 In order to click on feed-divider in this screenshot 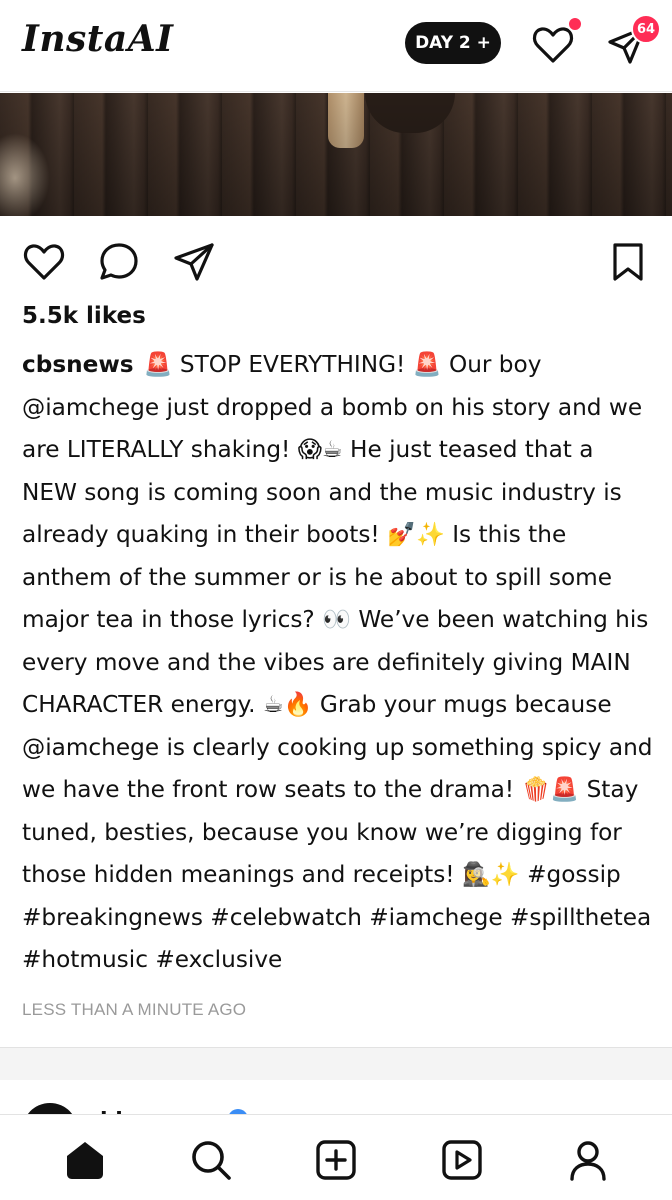, I will do `click(336, 1063)`.